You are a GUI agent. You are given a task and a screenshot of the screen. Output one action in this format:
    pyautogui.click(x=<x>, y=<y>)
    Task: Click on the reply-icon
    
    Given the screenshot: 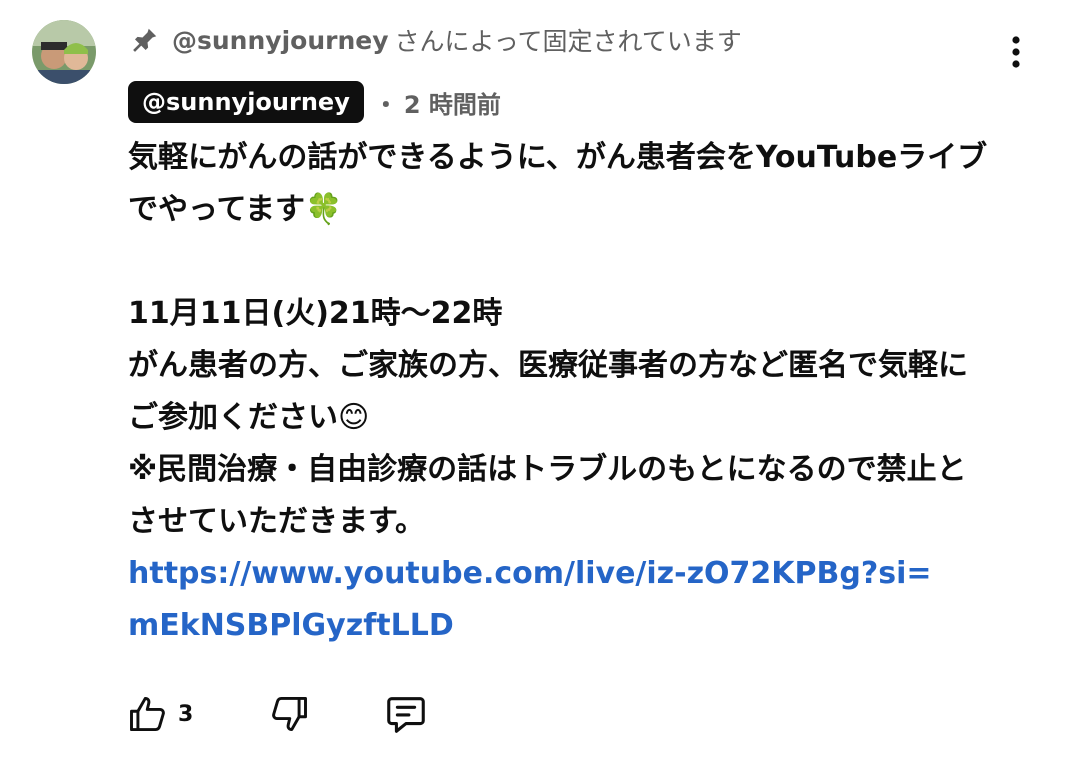 What is the action you would take?
    pyautogui.click(x=406, y=715)
    